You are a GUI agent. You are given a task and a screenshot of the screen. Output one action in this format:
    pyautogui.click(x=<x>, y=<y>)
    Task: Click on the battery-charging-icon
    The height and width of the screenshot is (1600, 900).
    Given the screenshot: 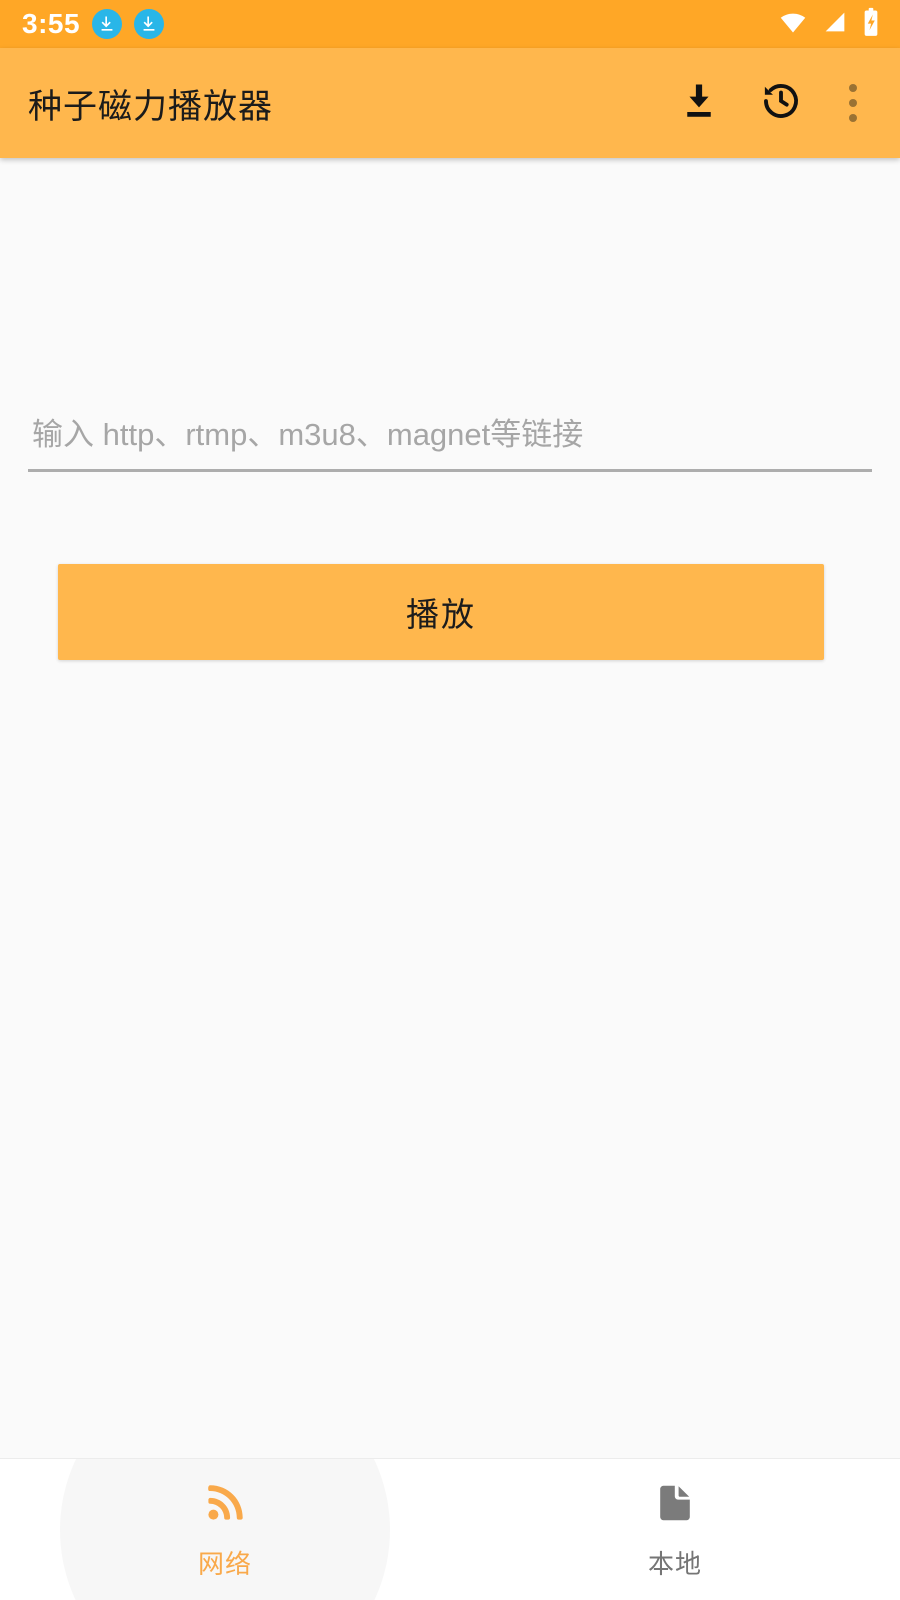 What is the action you would take?
    pyautogui.click(x=871, y=24)
    